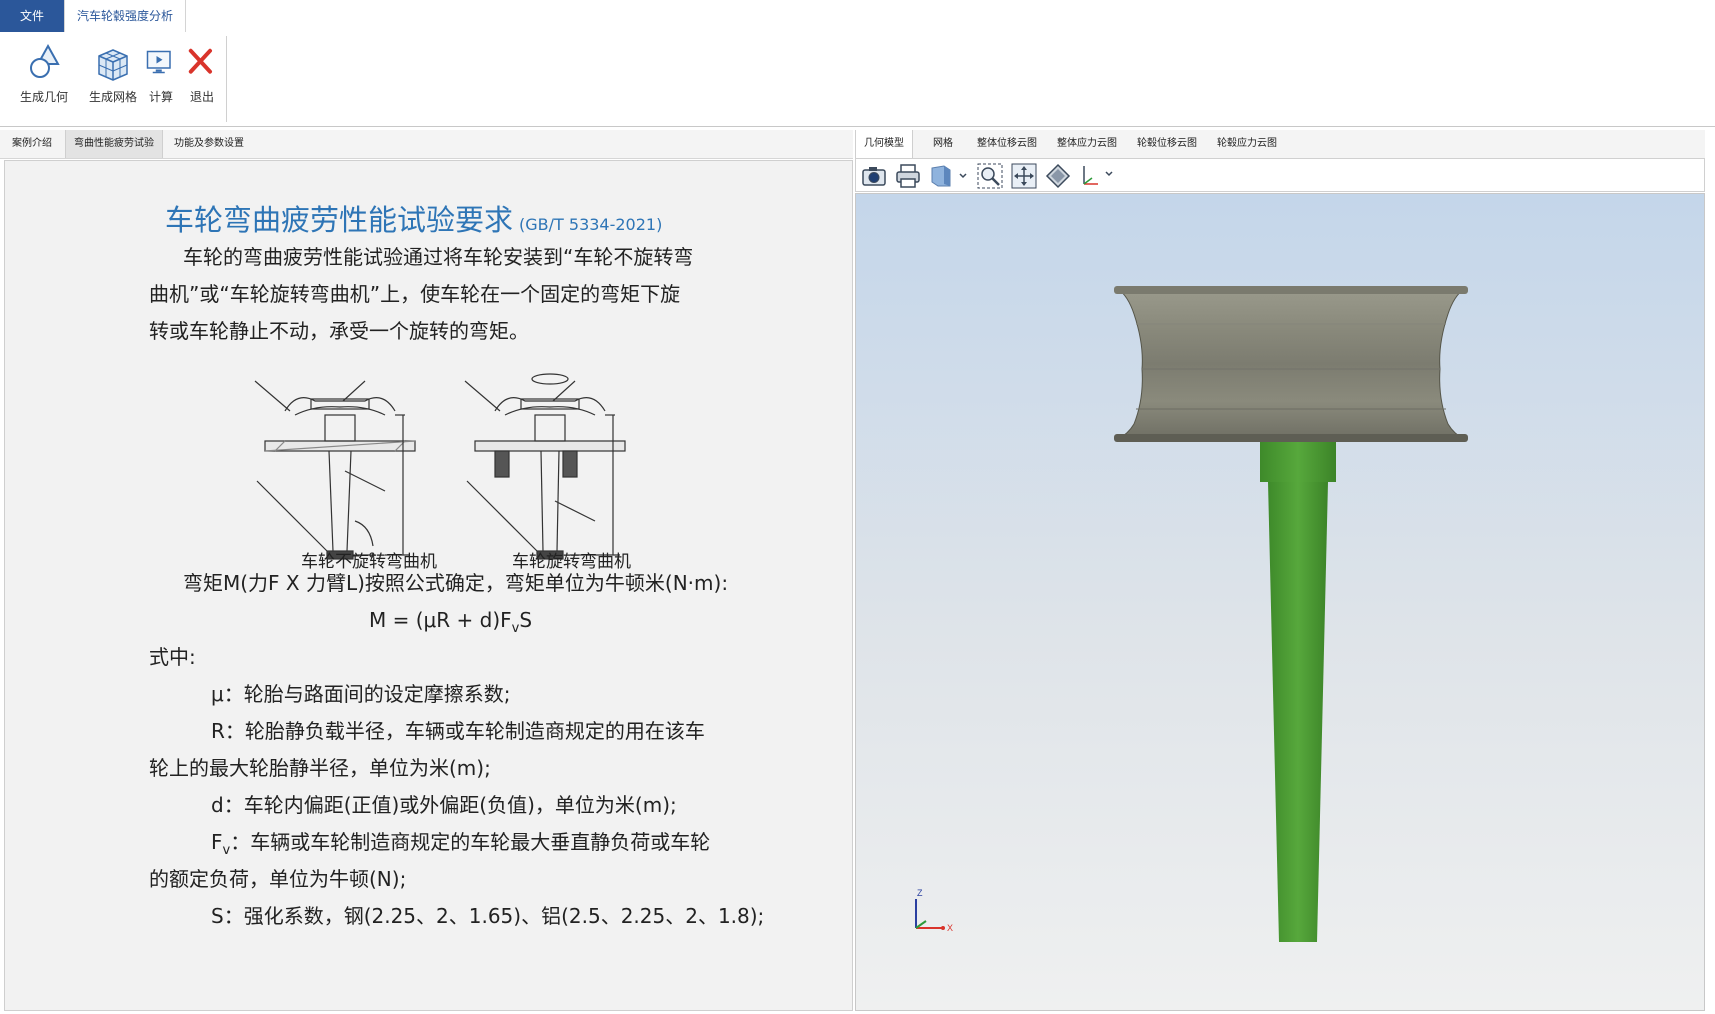 The height and width of the screenshot is (1014, 1715). I want to click on view-cube-icon, so click(950, 176).